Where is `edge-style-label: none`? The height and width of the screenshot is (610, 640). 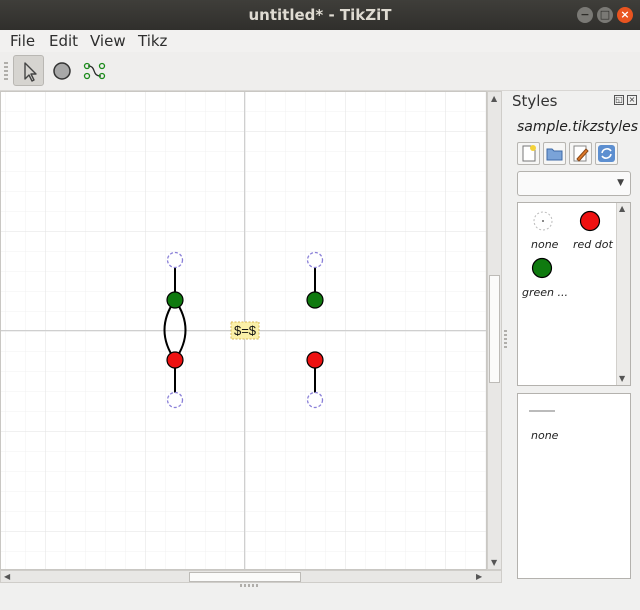 edge-style-label: none is located at coordinates (545, 435).